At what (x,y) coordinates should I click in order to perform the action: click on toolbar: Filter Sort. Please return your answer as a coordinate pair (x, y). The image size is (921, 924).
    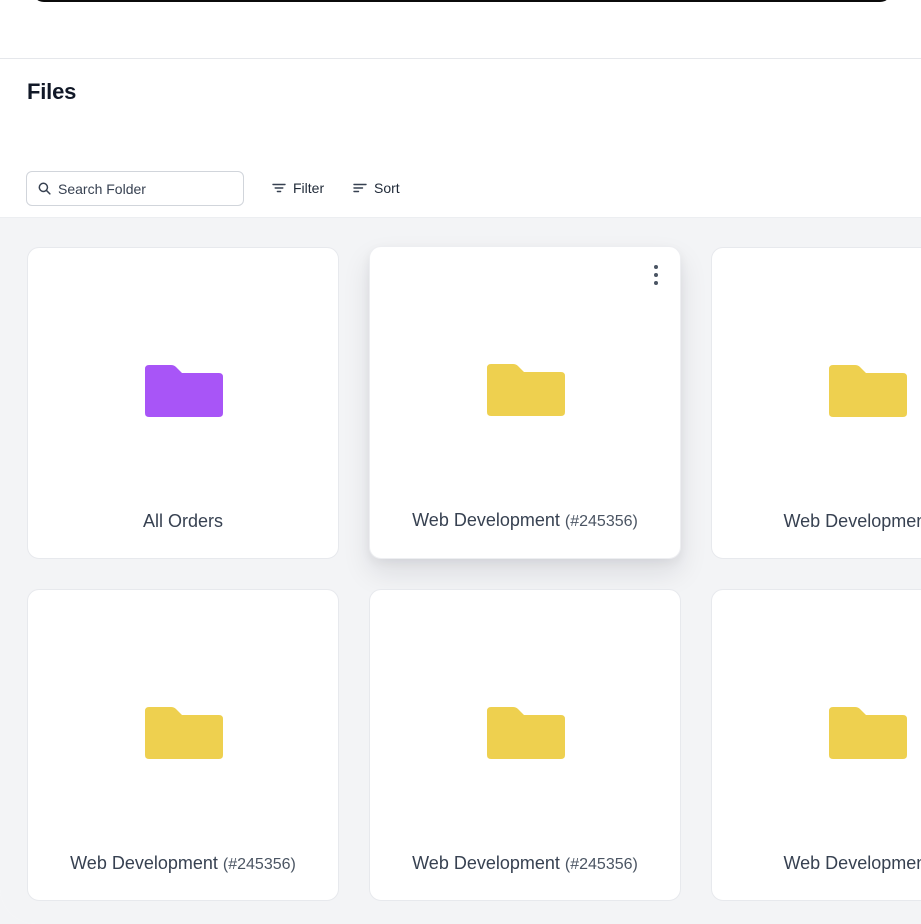
    Looking at the image, I should click on (460, 171).